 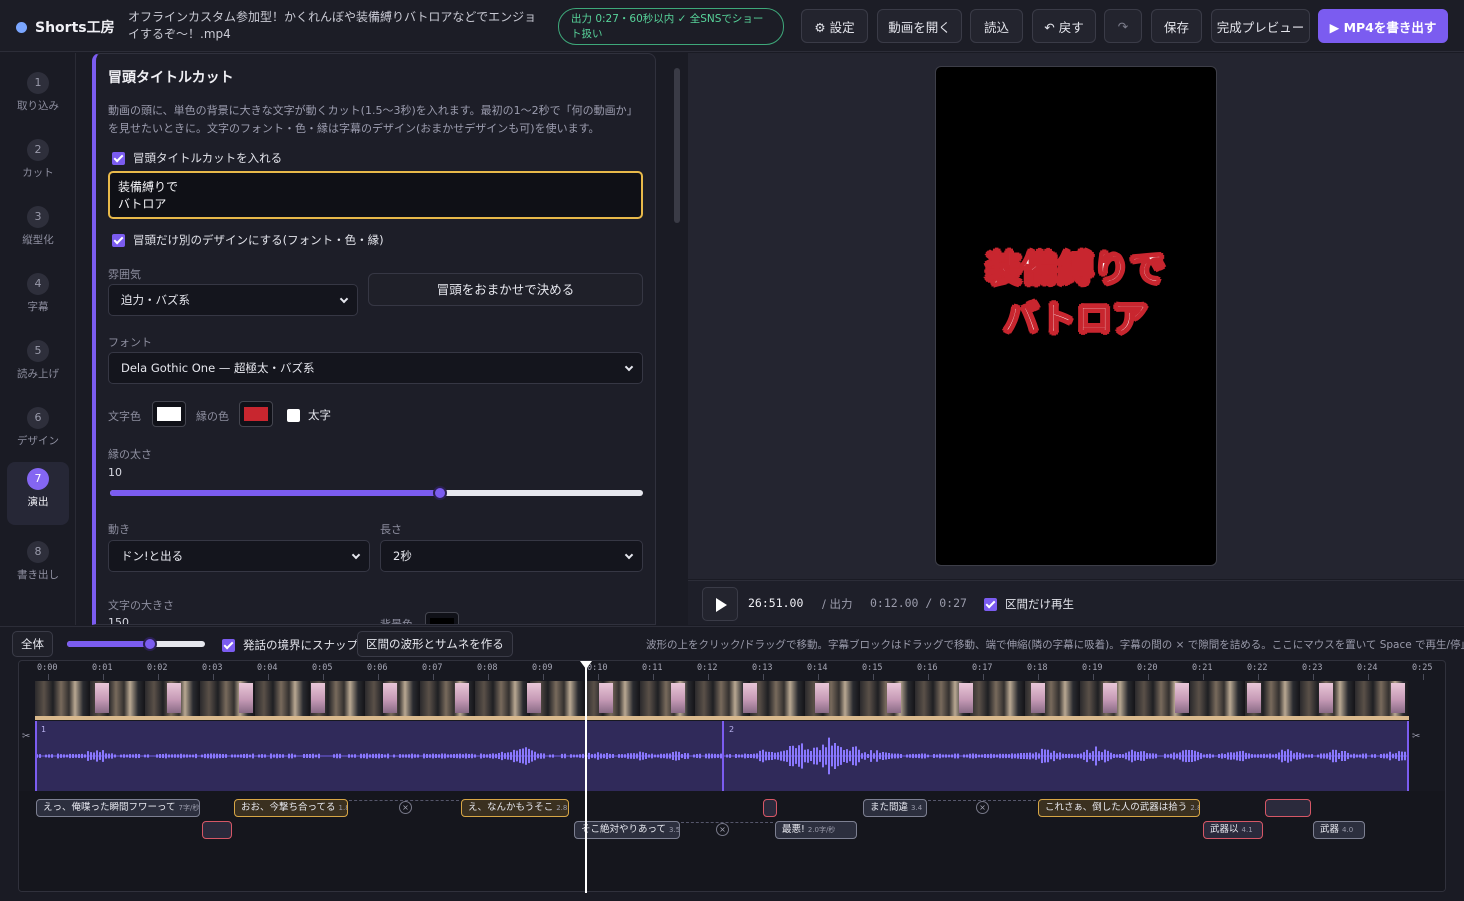 What do you see at coordinates (108, 644) in the screenshot?
I see `slider-fill` at bounding box center [108, 644].